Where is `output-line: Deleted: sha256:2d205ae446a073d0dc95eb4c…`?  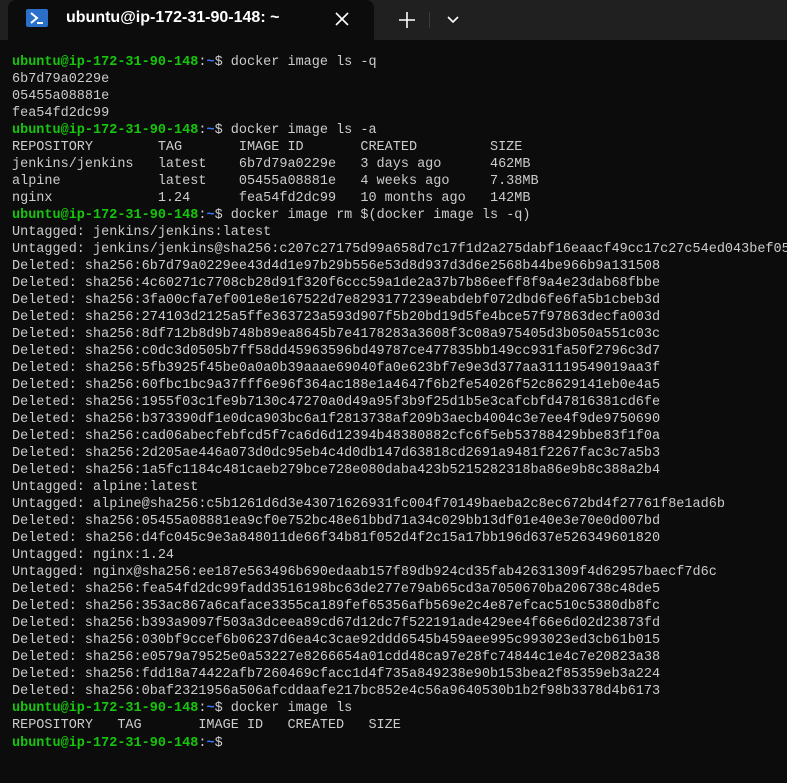 output-line: Deleted: sha256:2d205ae446a073d0dc95eb4c… is located at coordinates (399, 453).